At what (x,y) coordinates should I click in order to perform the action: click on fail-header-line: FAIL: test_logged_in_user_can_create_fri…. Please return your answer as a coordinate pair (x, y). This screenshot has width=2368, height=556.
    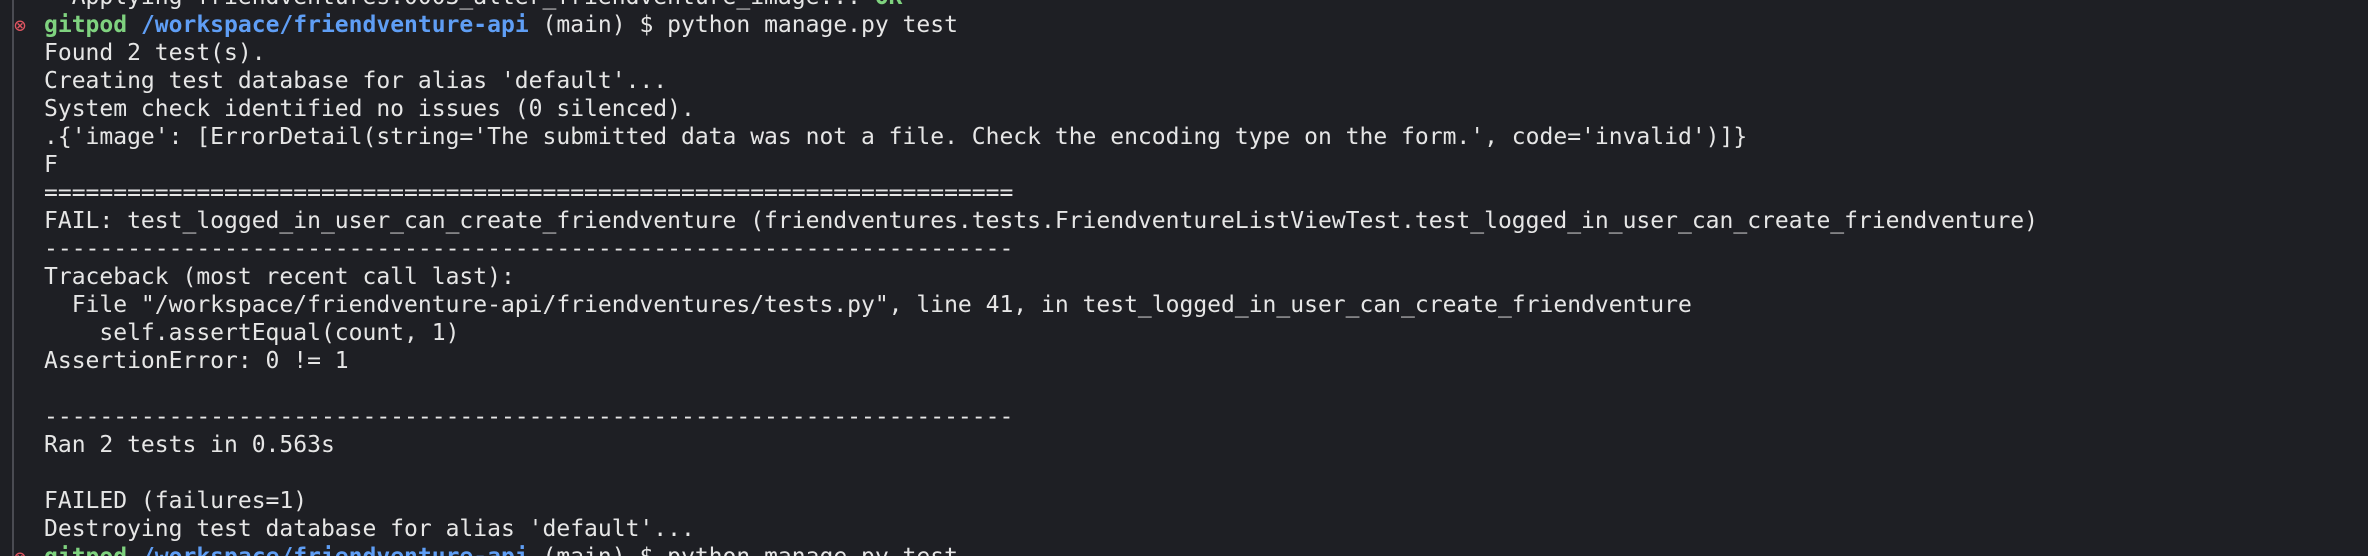
    Looking at the image, I should click on (1041, 221).